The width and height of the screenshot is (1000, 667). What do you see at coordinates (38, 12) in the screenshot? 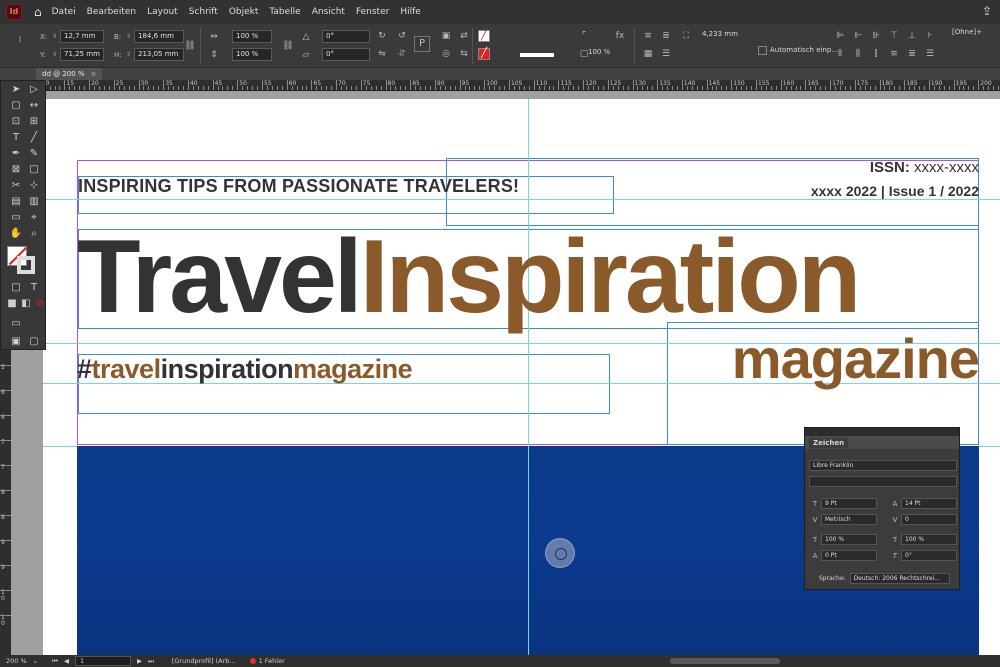
I see `home-icon: ⌂` at bounding box center [38, 12].